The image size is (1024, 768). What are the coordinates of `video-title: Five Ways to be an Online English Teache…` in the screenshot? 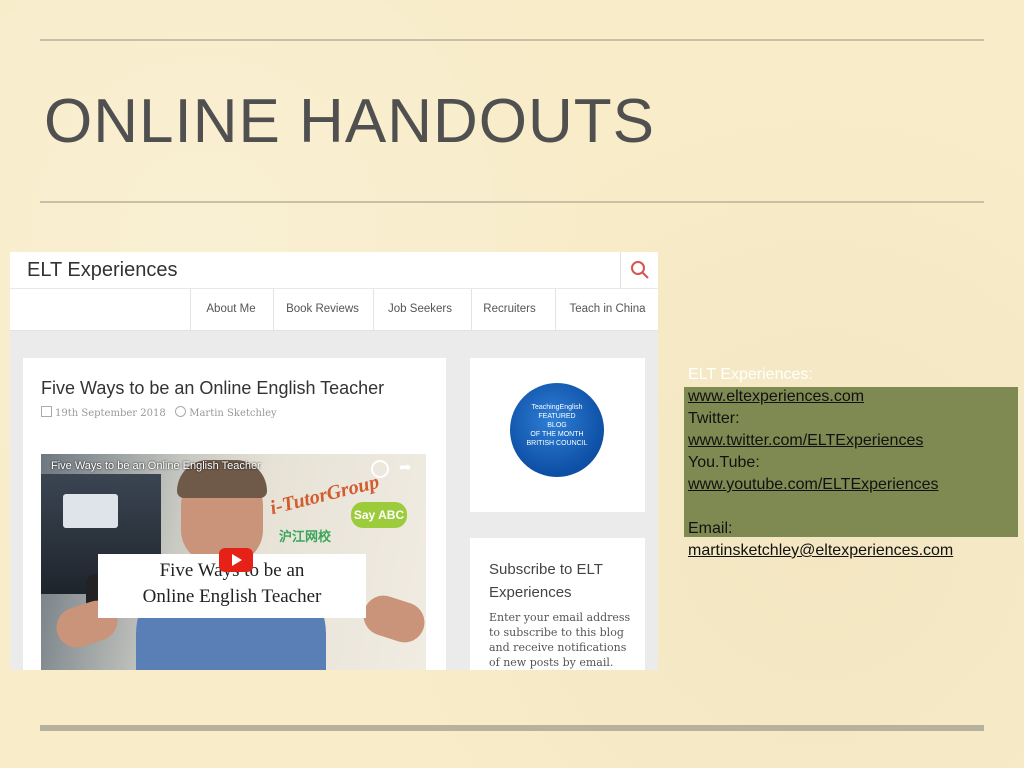 It's located at (156, 466).